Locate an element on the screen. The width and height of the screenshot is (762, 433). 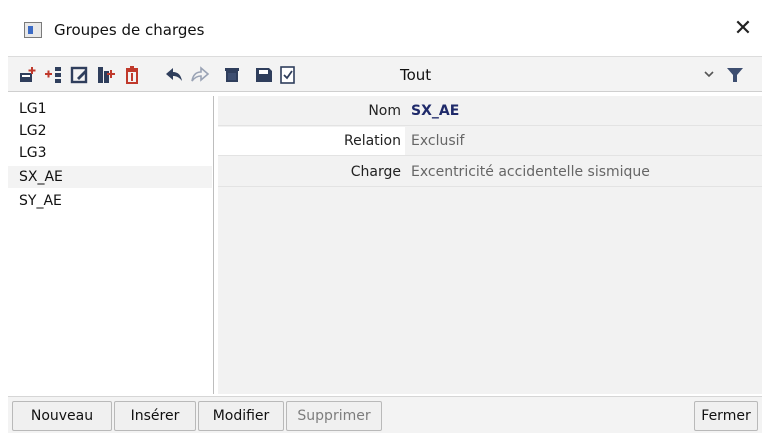
property-label: Relation is located at coordinates (311, 141).